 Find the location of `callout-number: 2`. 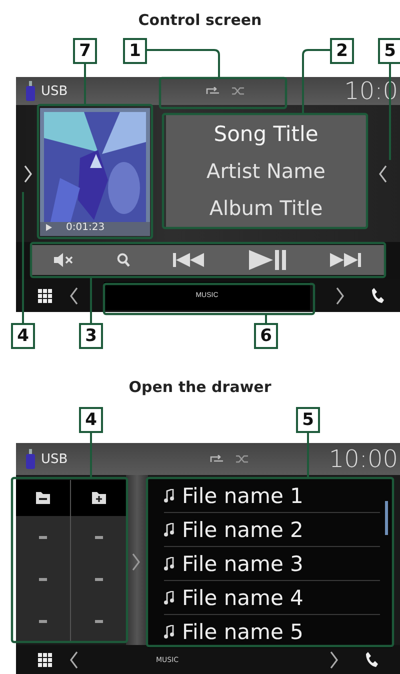

callout-number: 2 is located at coordinates (342, 51).